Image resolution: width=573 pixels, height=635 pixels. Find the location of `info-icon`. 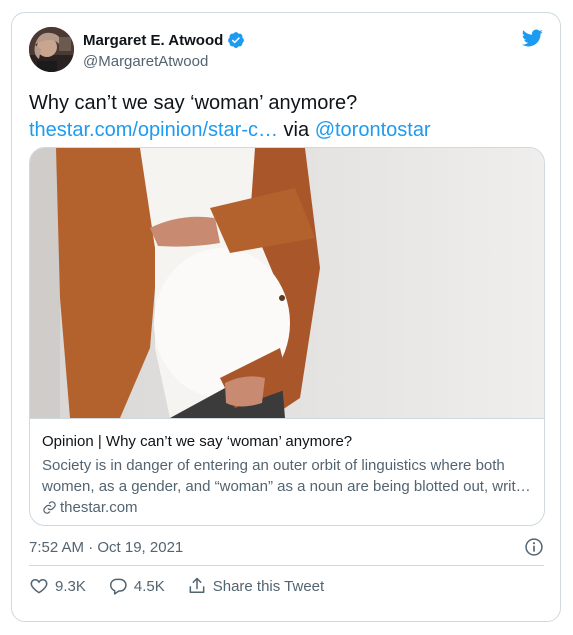

info-icon is located at coordinates (534, 547).